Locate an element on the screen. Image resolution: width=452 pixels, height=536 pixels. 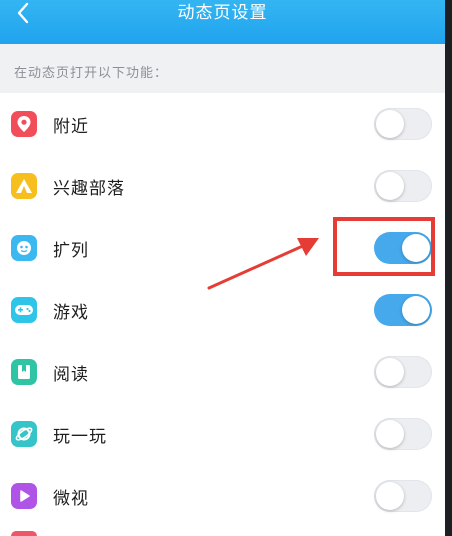
tent-icon is located at coordinates (24, 186).